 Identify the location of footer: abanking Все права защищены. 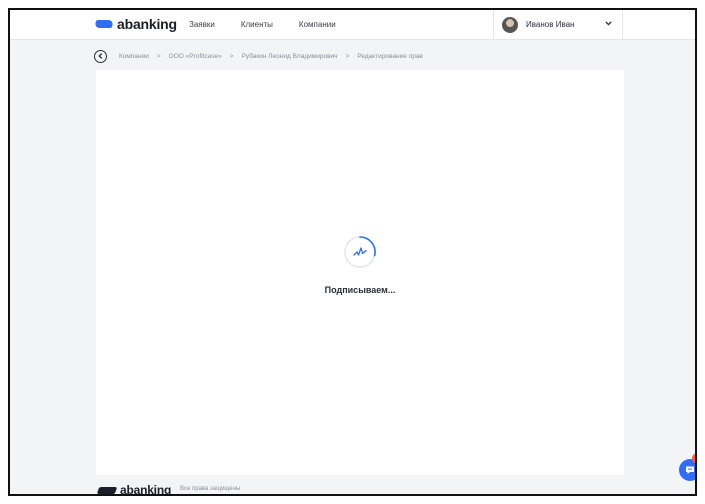
(352, 488).